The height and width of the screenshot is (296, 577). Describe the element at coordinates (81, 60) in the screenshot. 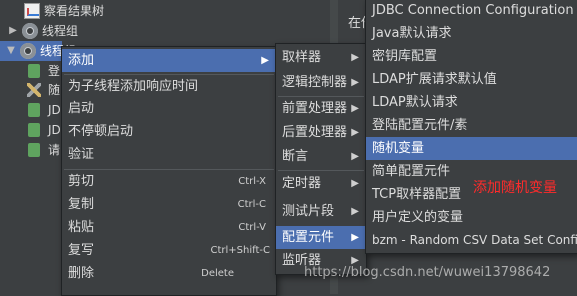

I see `menu-item-label: 添加` at that location.